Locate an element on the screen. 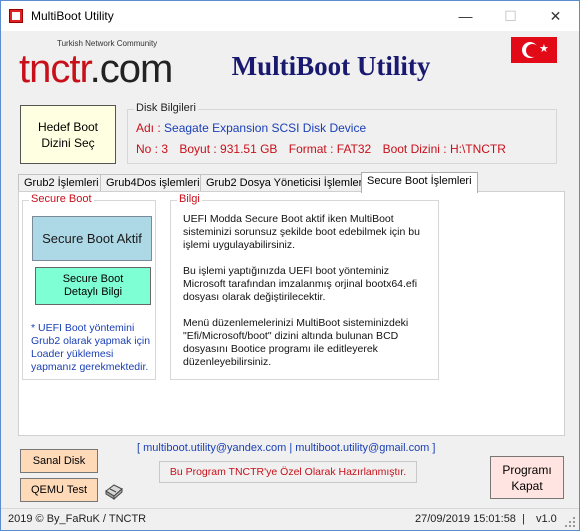  disk-size: Boyut : 931.51 GB is located at coordinates (228, 149).